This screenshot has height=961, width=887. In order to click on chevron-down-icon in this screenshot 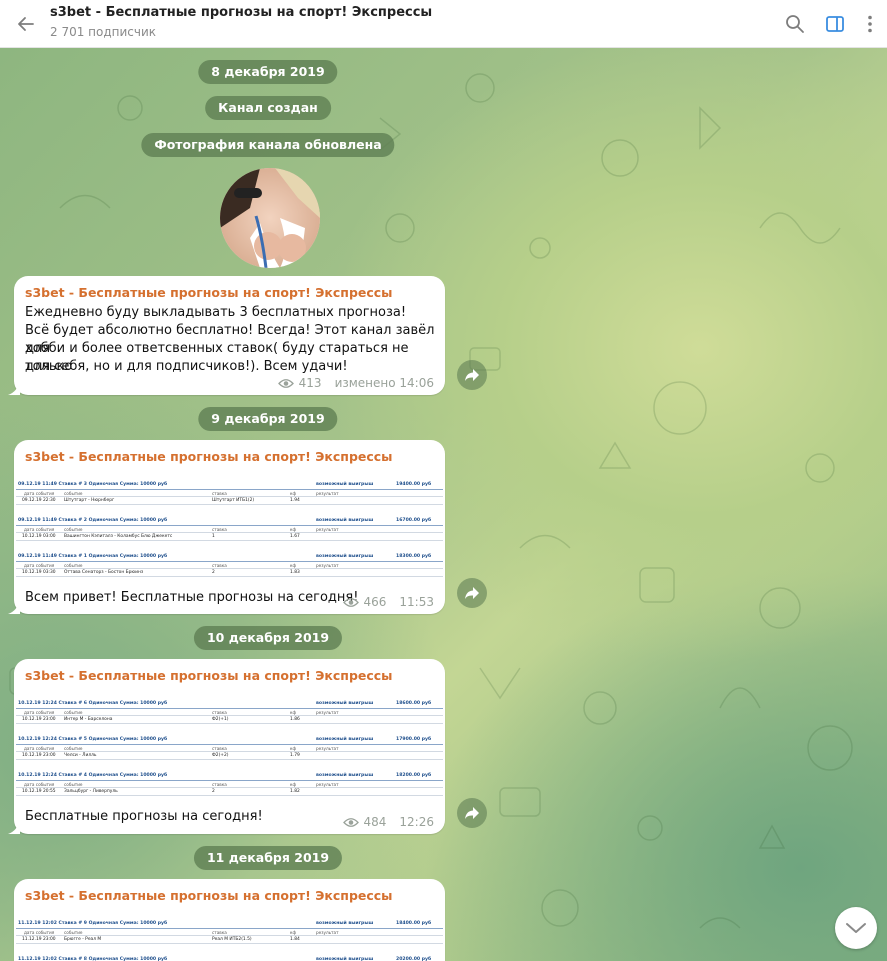, I will do `click(856, 928)`.